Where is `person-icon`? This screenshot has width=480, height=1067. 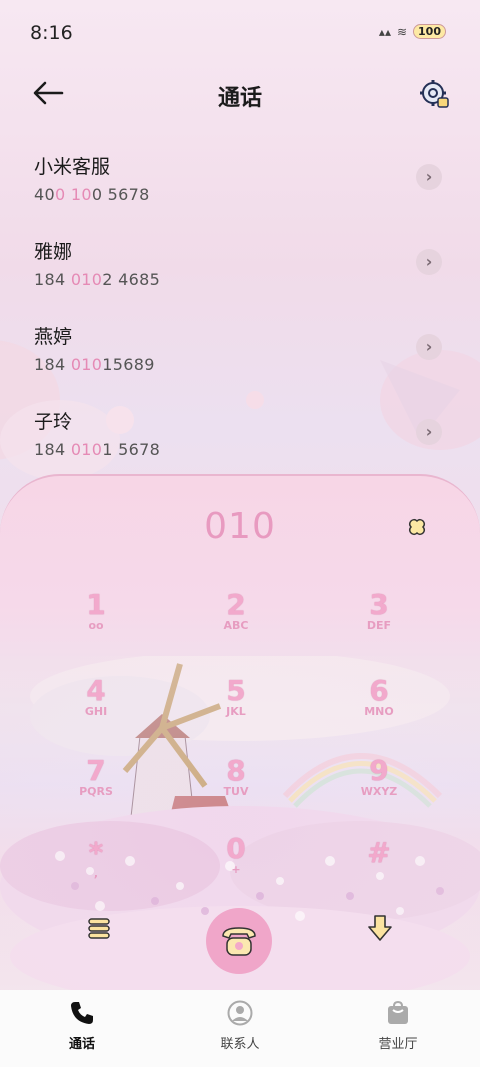 person-icon is located at coordinates (240, 1013).